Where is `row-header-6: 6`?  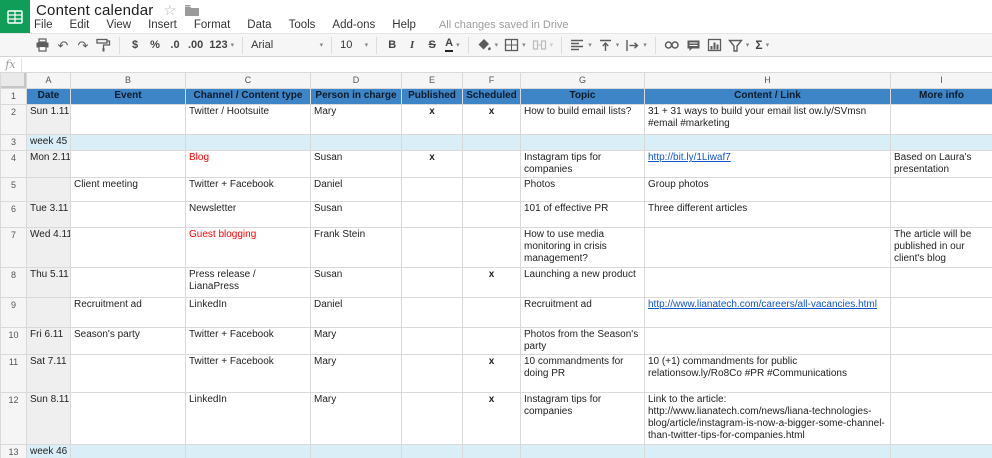 row-header-6: 6 is located at coordinates (13, 214).